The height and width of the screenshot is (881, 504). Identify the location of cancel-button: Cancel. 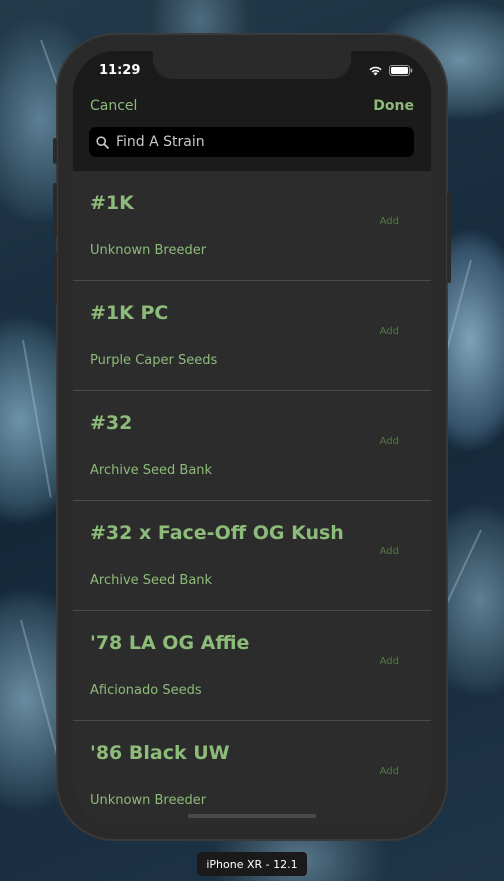
(113, 106).